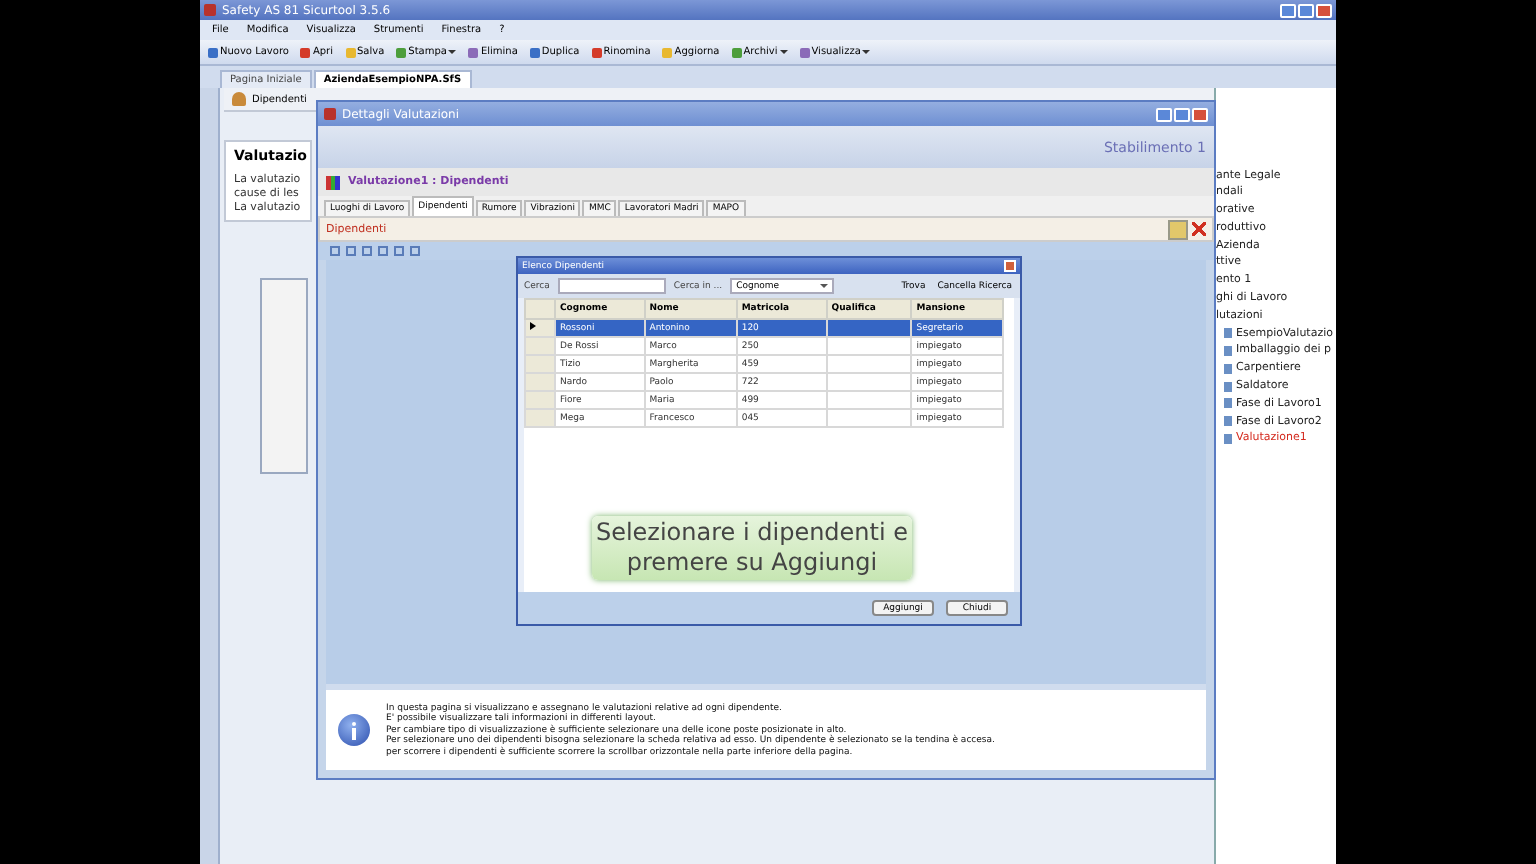  What do you see at coordinates (752, 548) in the screenshot?
I see `callout-bubble: Selezionare i dipendenti e premere su Aggiungi` at bounding box center [752, 548].